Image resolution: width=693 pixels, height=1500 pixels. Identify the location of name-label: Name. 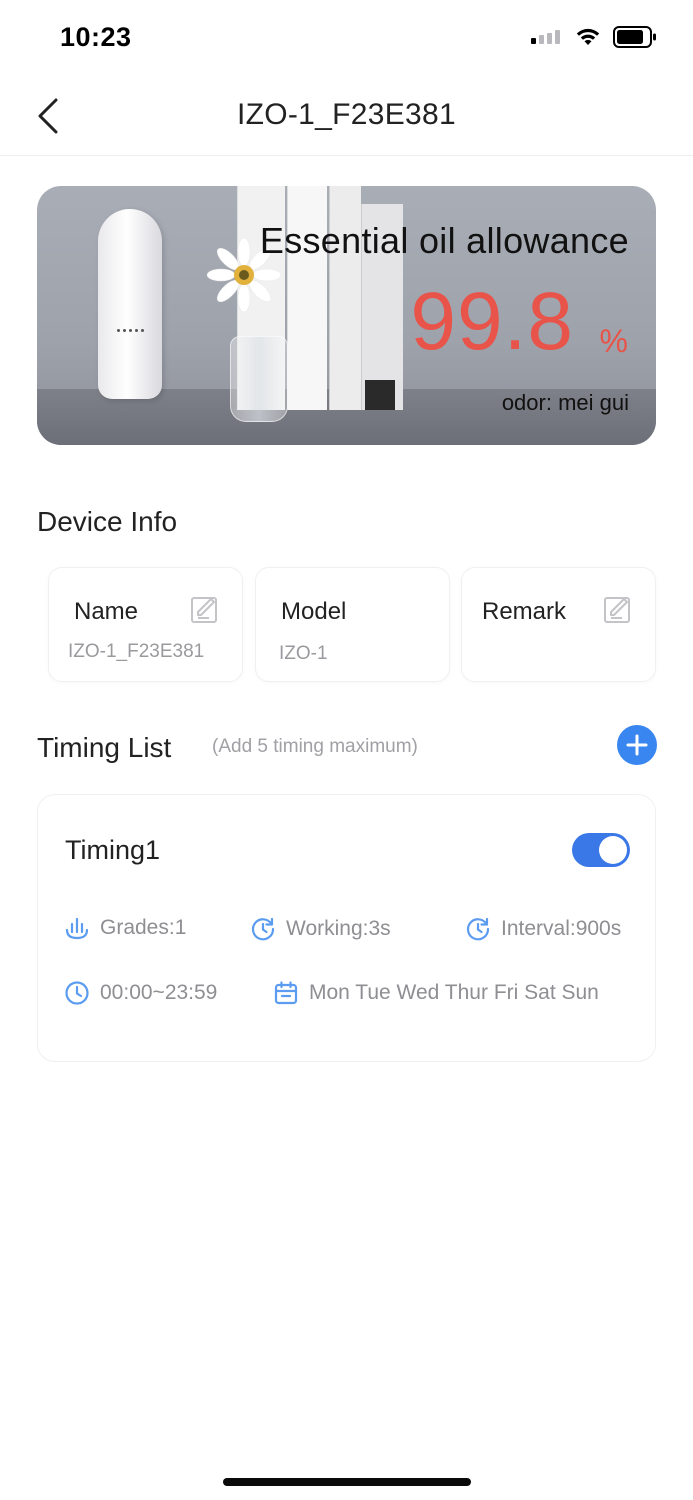
(106, 611).